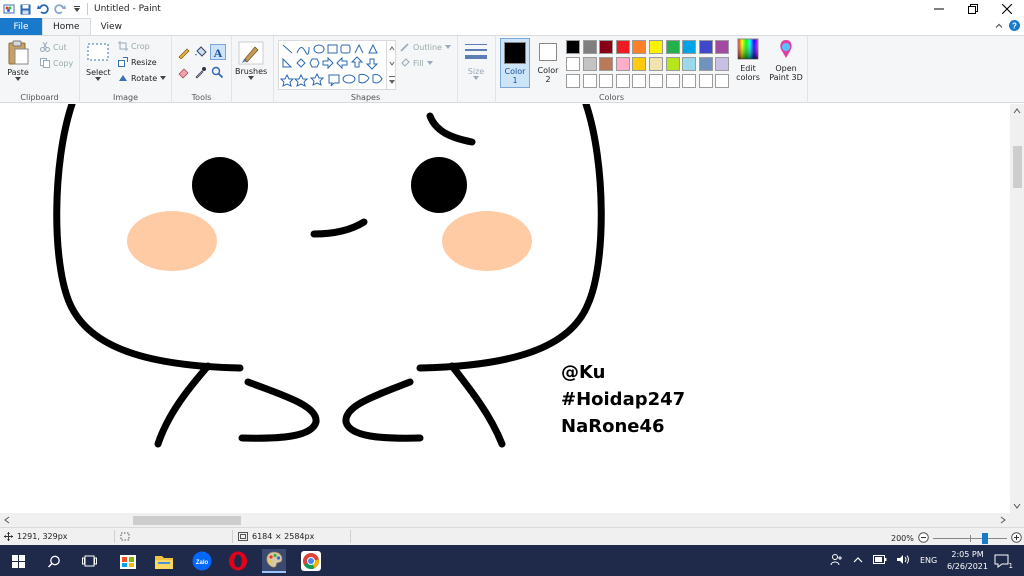 The image size is (1024, 576). What do you see at coordinates (1014, 27) in the screenshot?
I see `help-icon: ?` at bounding box center [1014, 27].